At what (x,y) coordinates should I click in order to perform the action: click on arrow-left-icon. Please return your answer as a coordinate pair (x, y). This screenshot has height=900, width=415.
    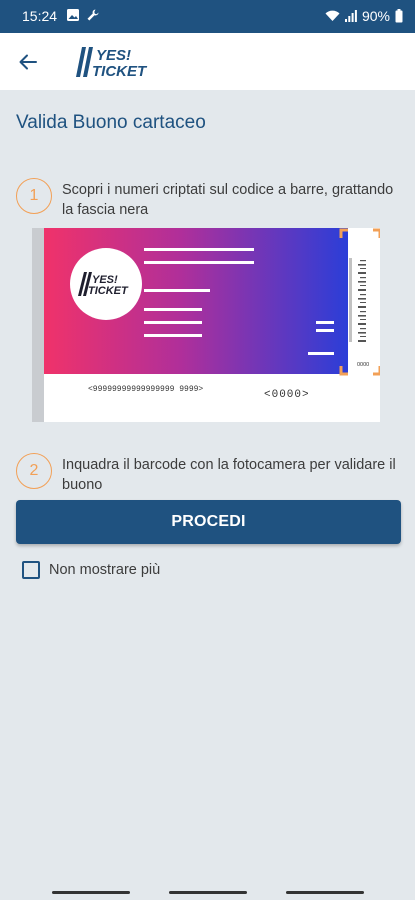
    Looking at the image, I should click on (28, 62).